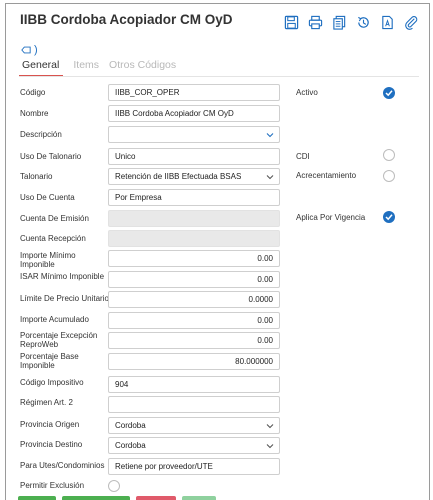 Image resolution: width=433 pixels, height=500 pixels. What do you see at coordinates (194, 197) in the screenshot?
I see `uso-cuenta-field: Por Empresa` at bounding box center [194, 197].